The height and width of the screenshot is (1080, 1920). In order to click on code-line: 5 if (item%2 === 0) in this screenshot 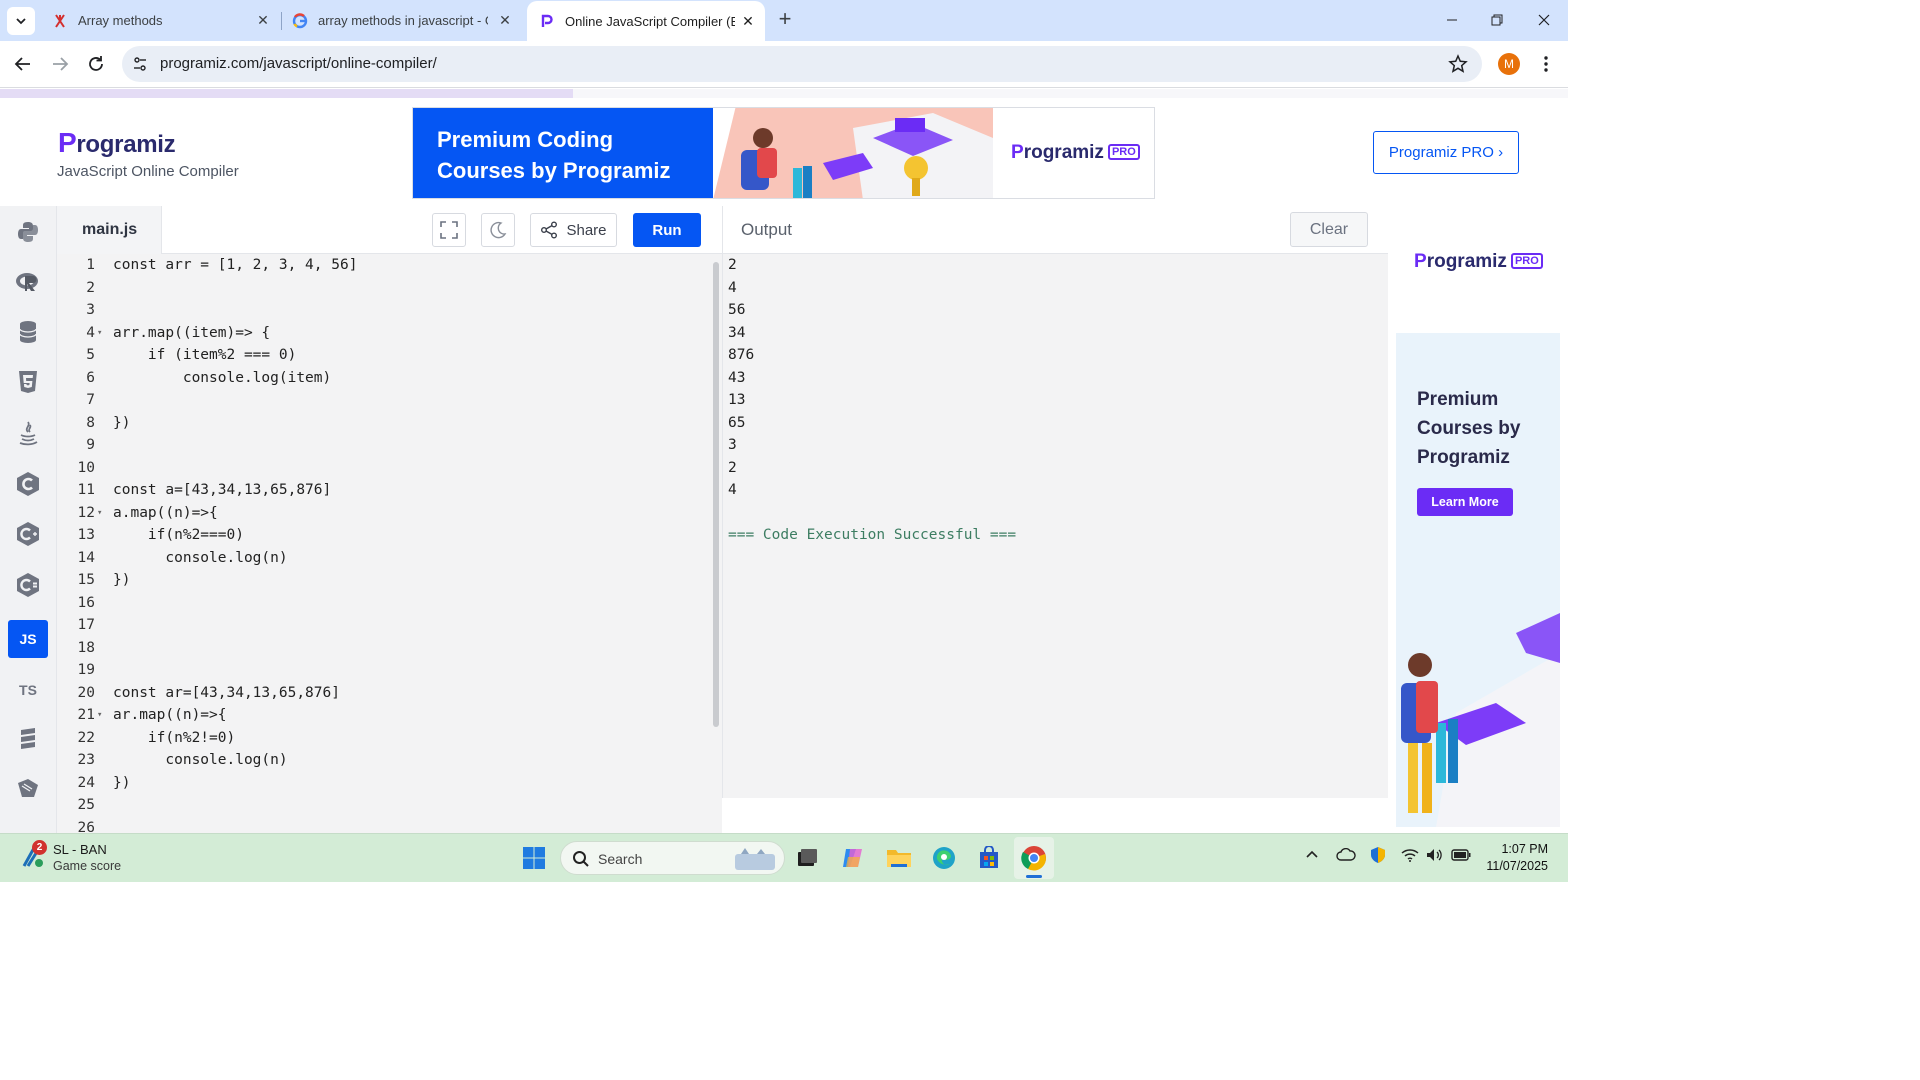, I will do `click(382, 355)`.